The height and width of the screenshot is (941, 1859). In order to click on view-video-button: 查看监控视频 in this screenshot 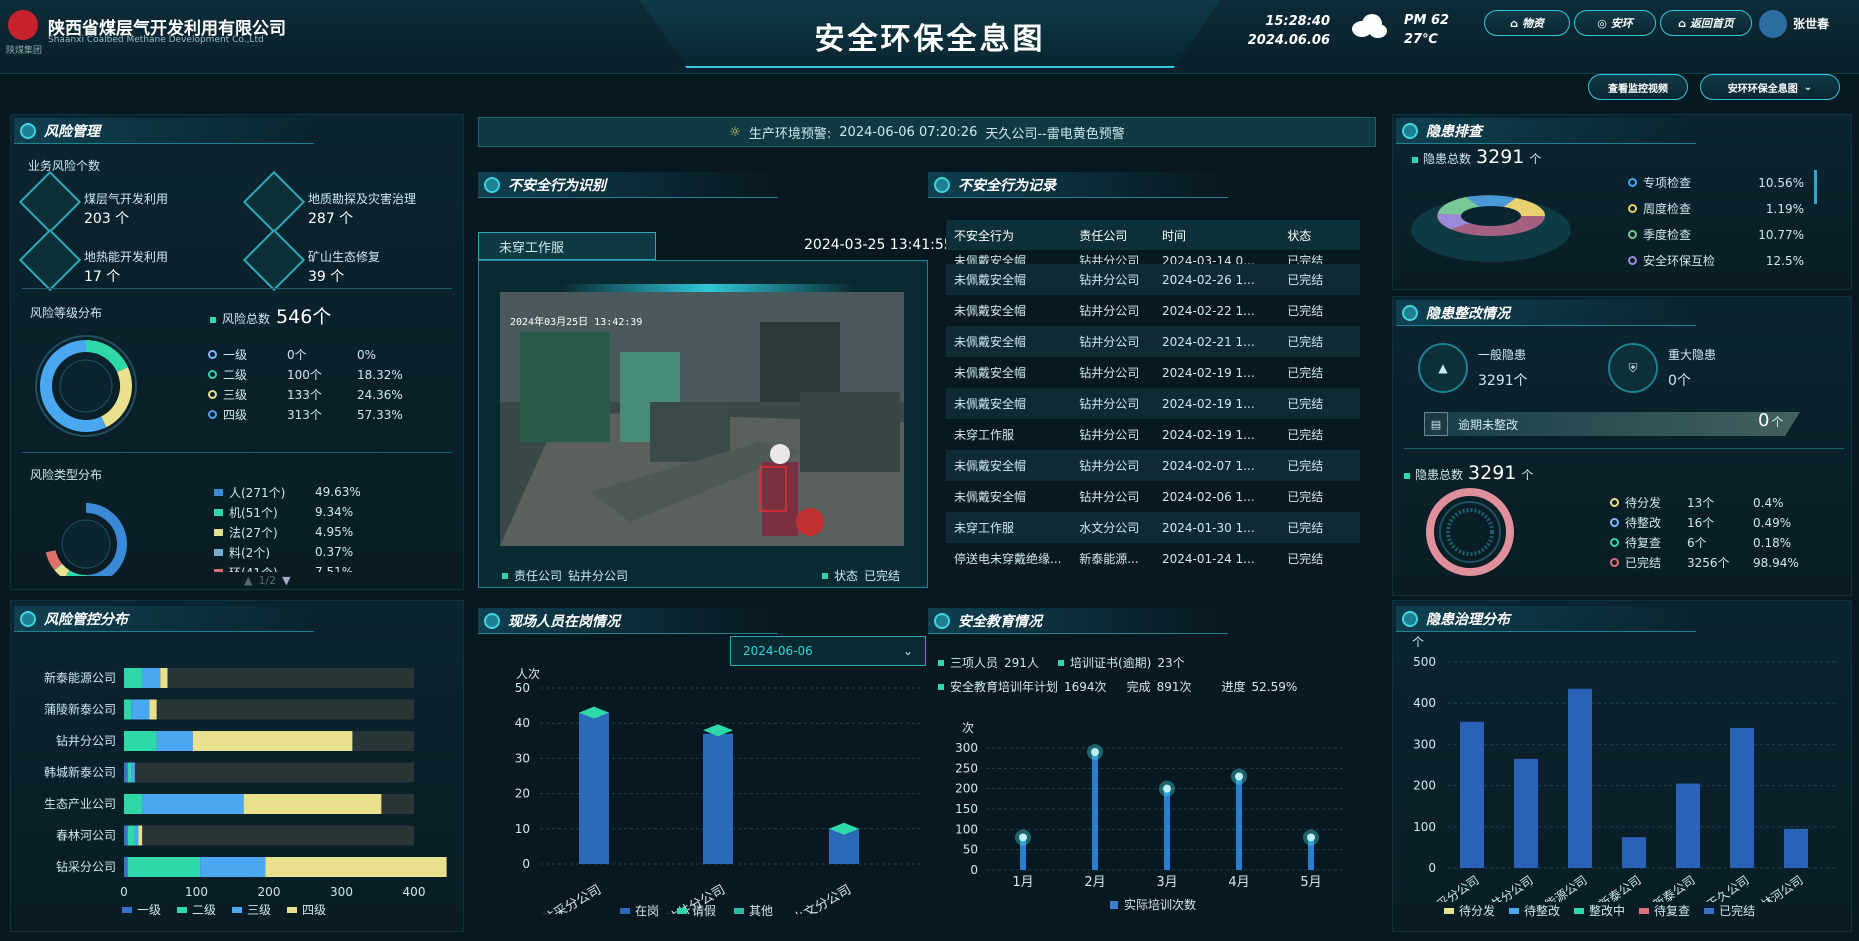, I will do `click(1638, 87)`.